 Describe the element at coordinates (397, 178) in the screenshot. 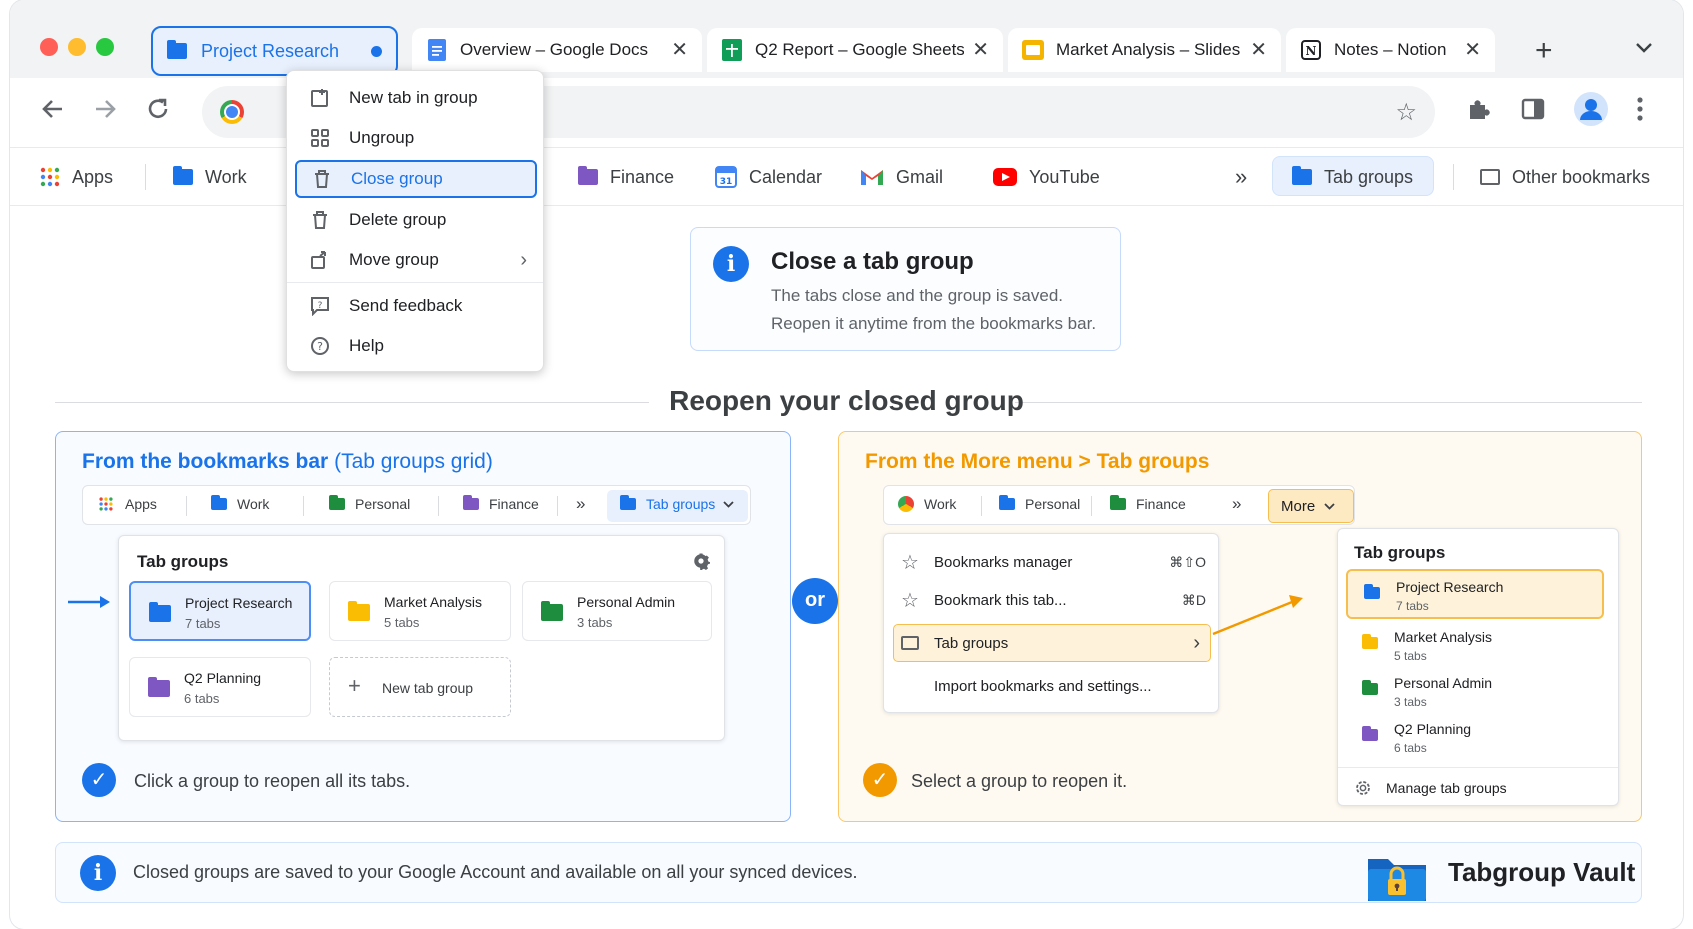

I see `menu-item-label: Close group` at that location.